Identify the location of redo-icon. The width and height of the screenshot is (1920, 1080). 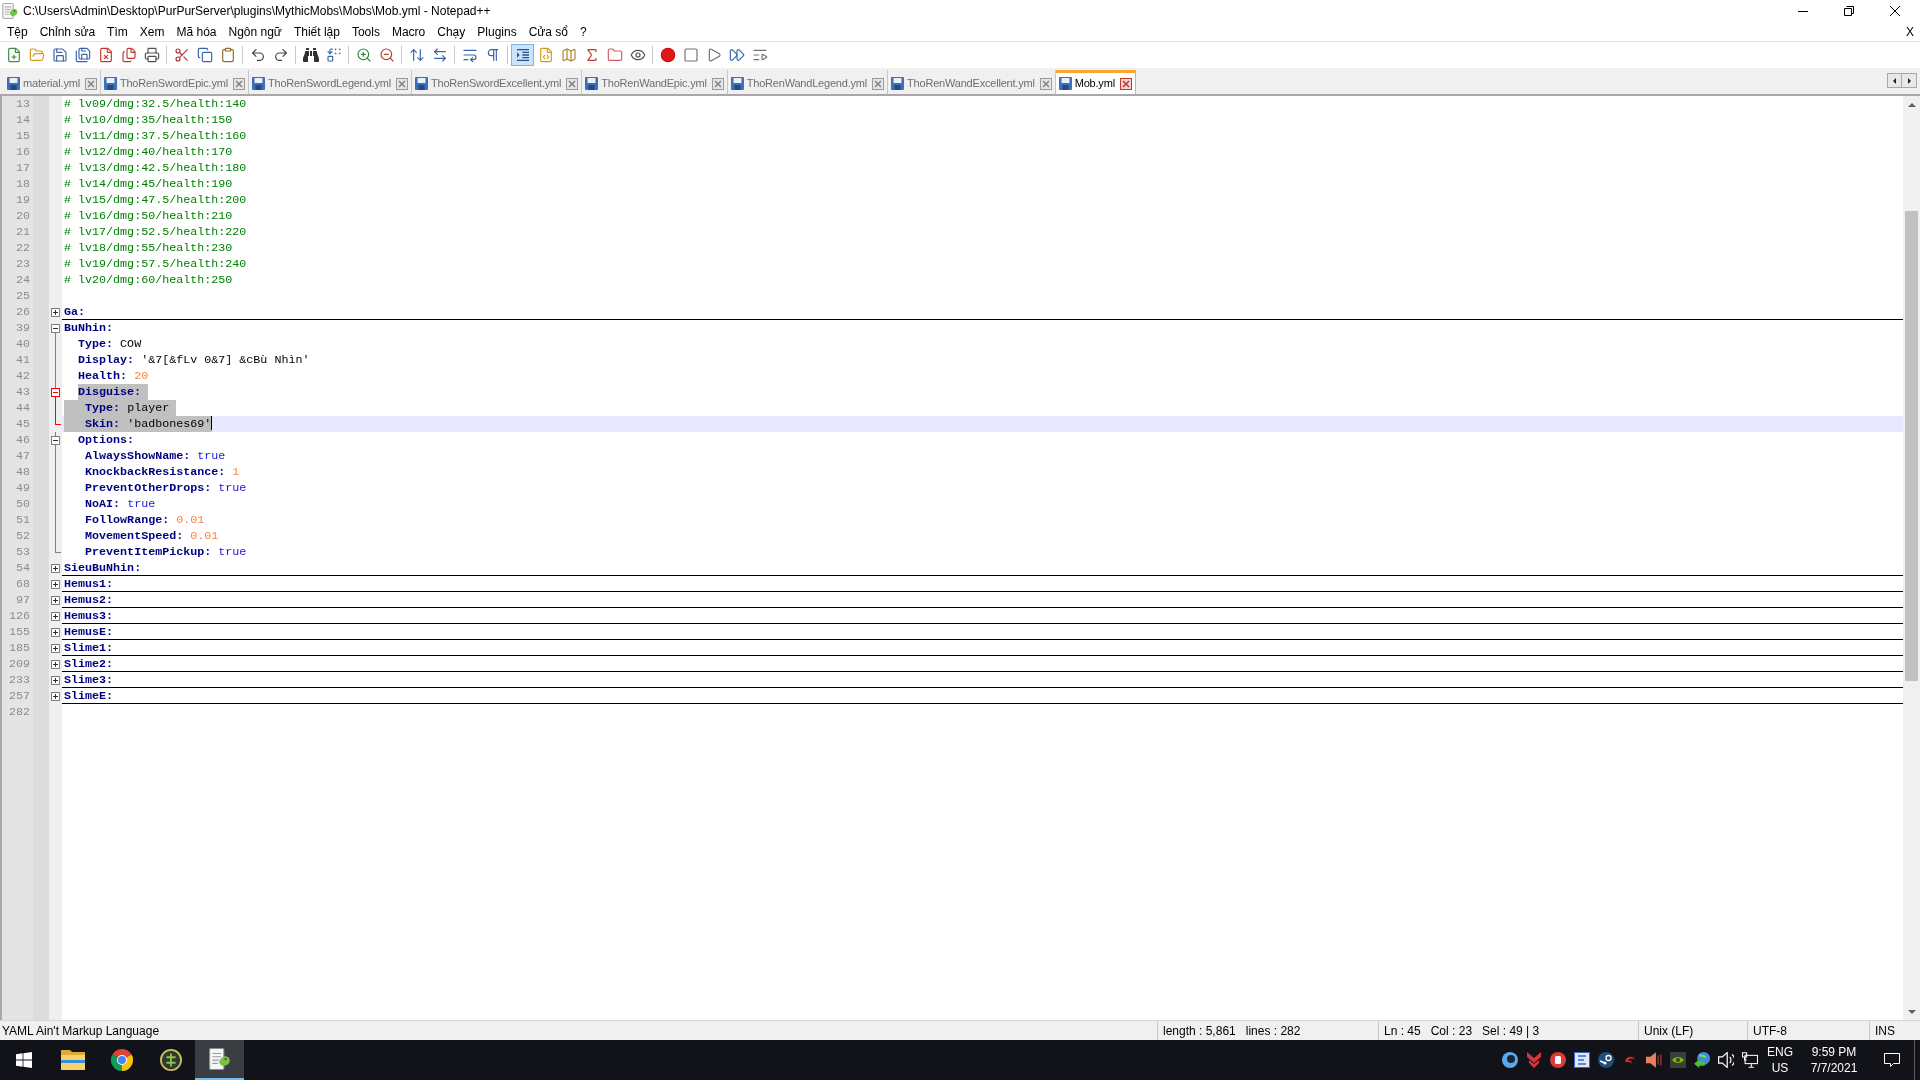
(280, 55).